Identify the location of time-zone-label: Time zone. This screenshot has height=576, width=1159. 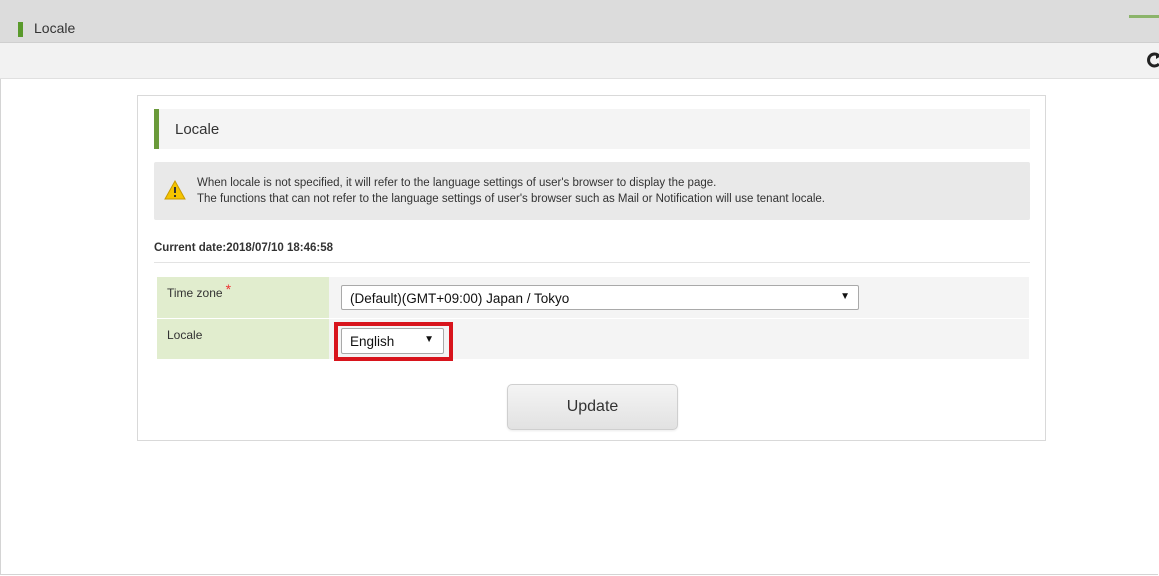
(195, 293).